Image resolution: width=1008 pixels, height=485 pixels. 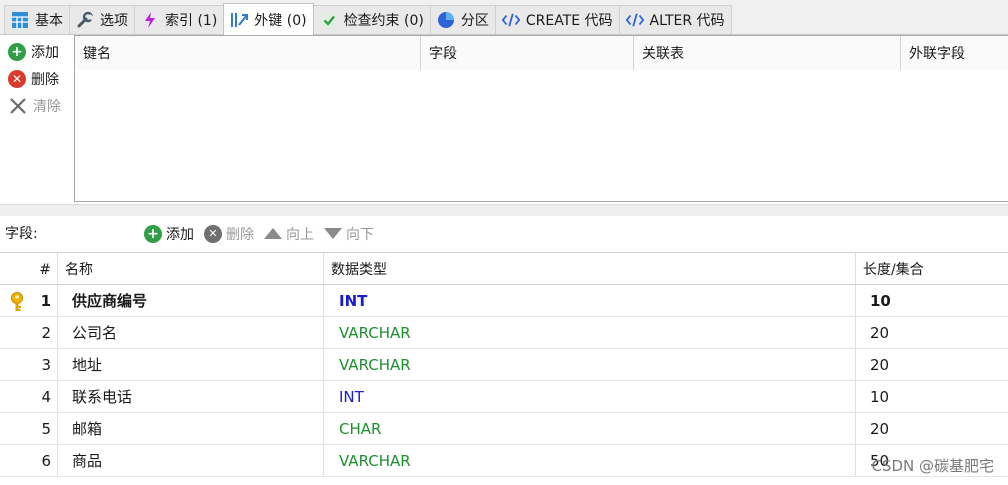 What do you see at coordinates (446, 20) in the screenshot?
I see `pie-icon` at bounding box center [446, 20].